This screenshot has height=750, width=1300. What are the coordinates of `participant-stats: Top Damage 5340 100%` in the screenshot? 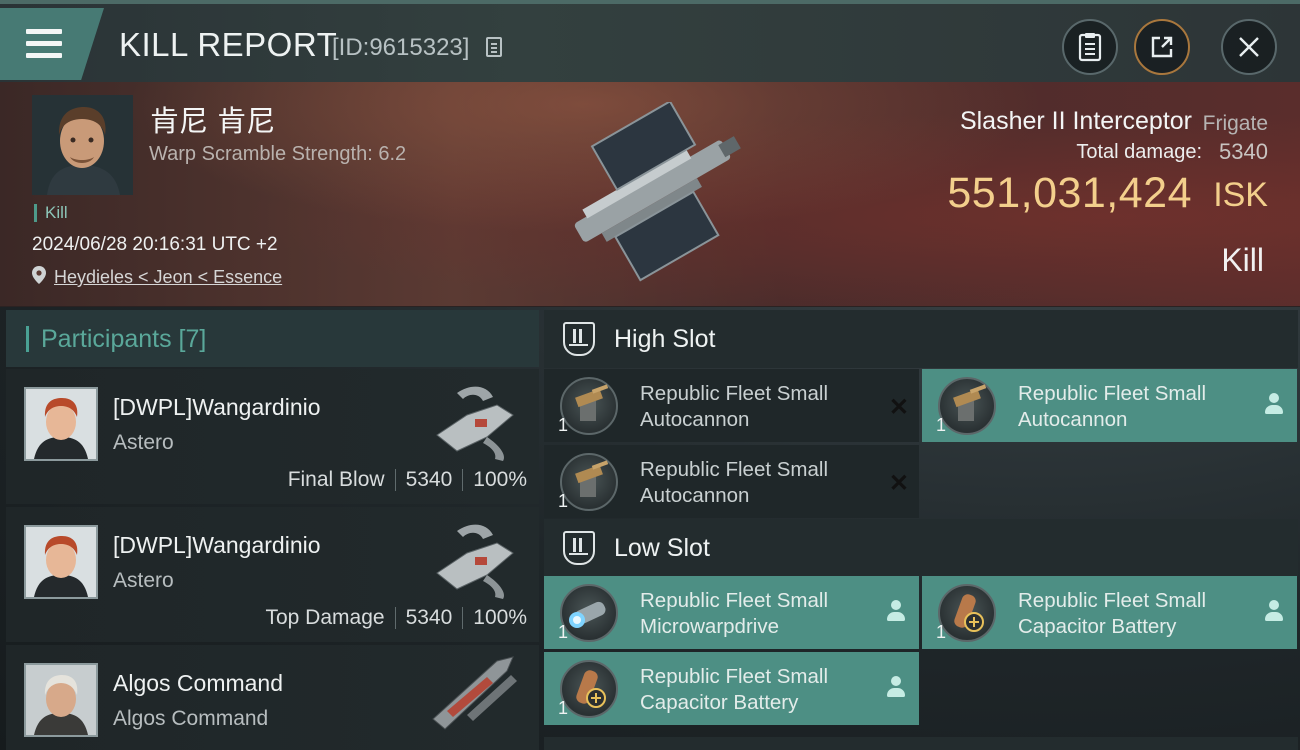 It's located at (396, 618).